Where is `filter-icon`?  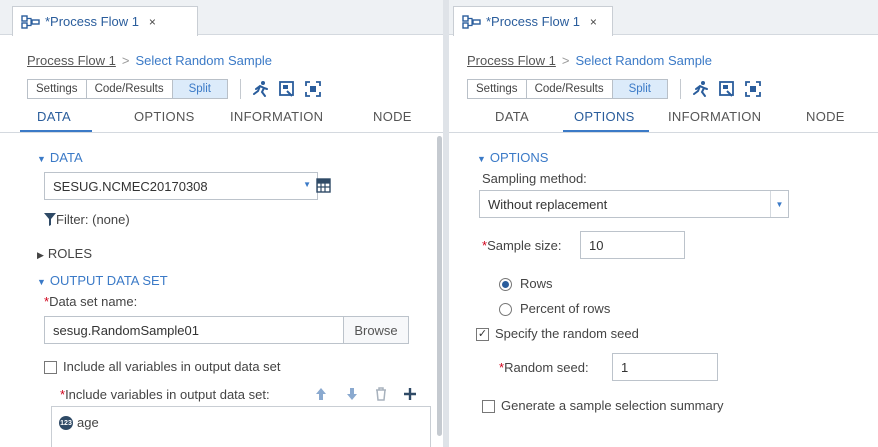 filter-icon is located at coordinates (50, 221).